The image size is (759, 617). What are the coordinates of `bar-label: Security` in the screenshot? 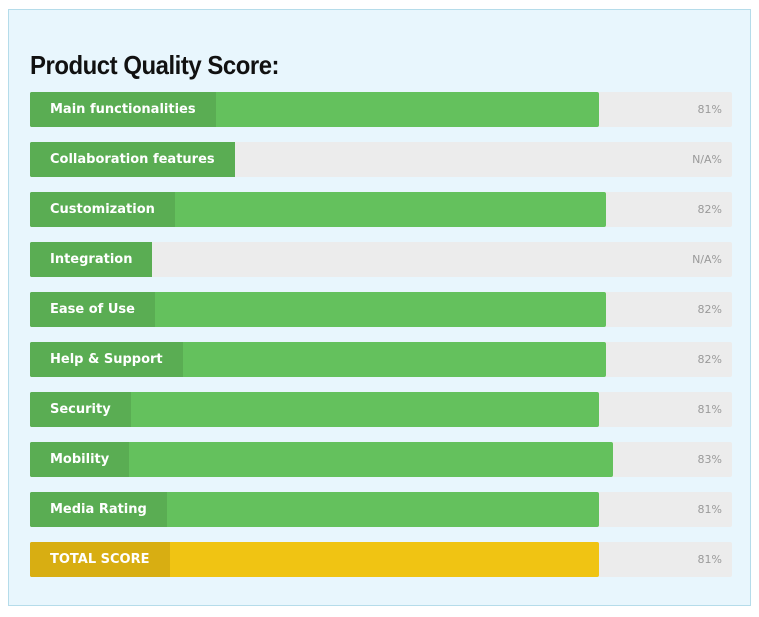 It's located at (80, 409).